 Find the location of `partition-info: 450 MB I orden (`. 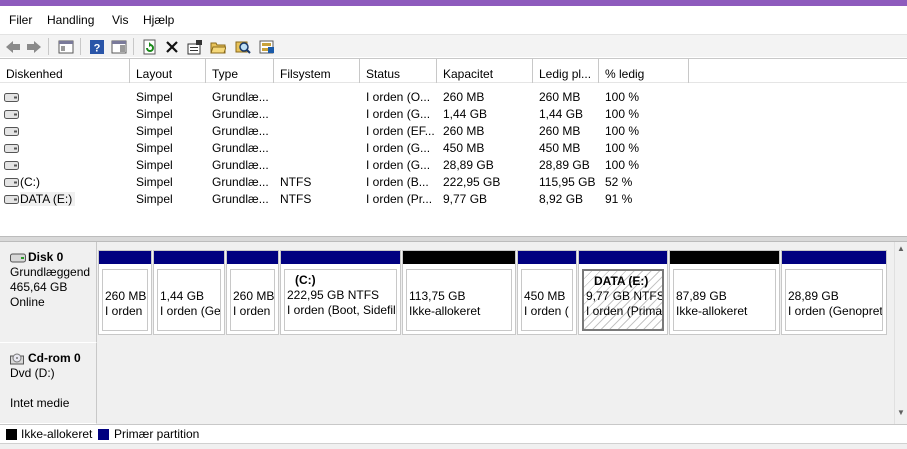

partition-info: 450 MB I orden ( is located at coordinates (547, 300).